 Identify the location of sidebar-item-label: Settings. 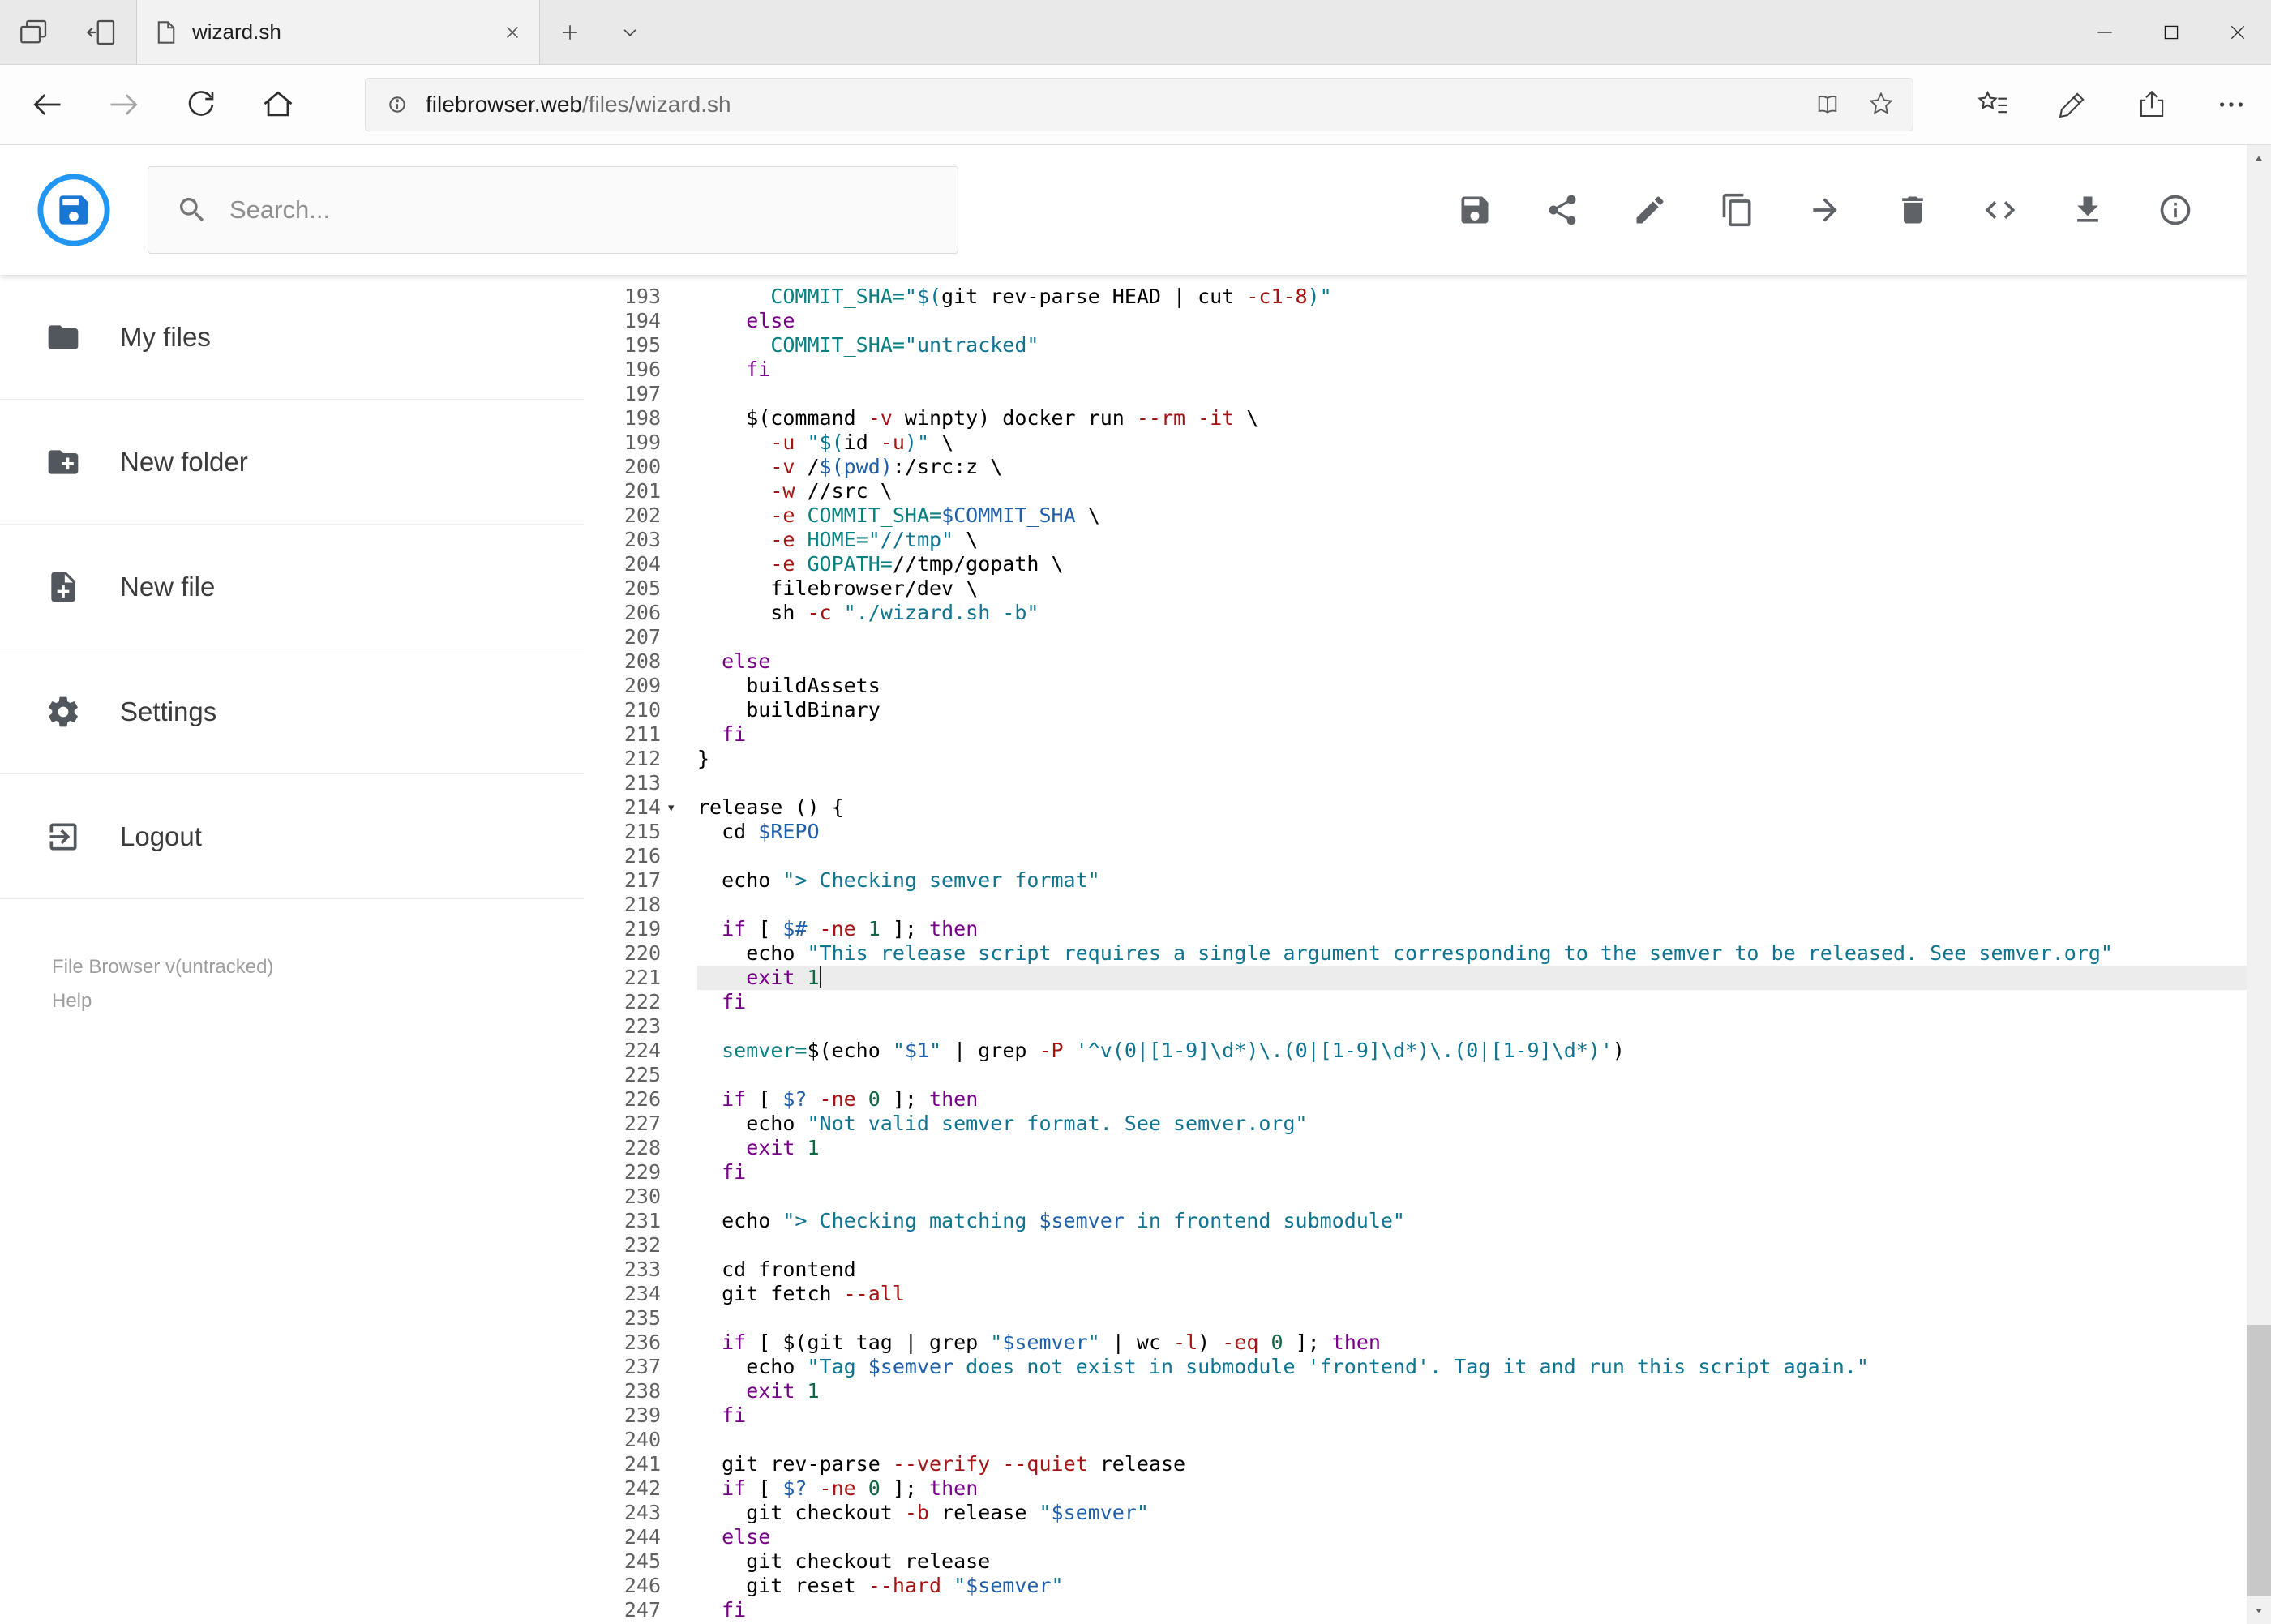
(169, 711).